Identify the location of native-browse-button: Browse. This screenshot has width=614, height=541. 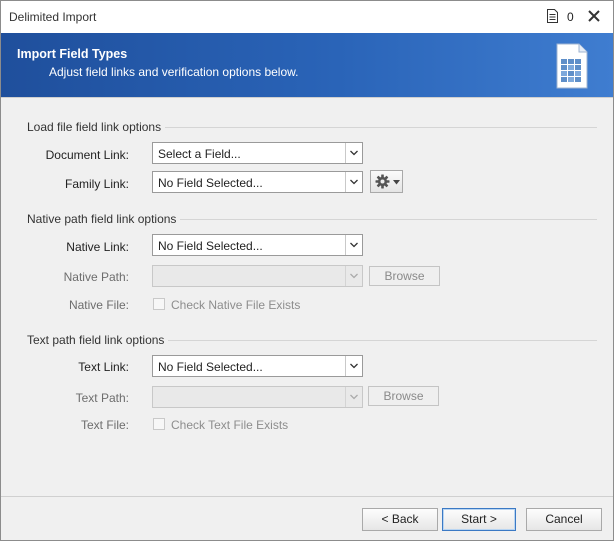
(404, 276).